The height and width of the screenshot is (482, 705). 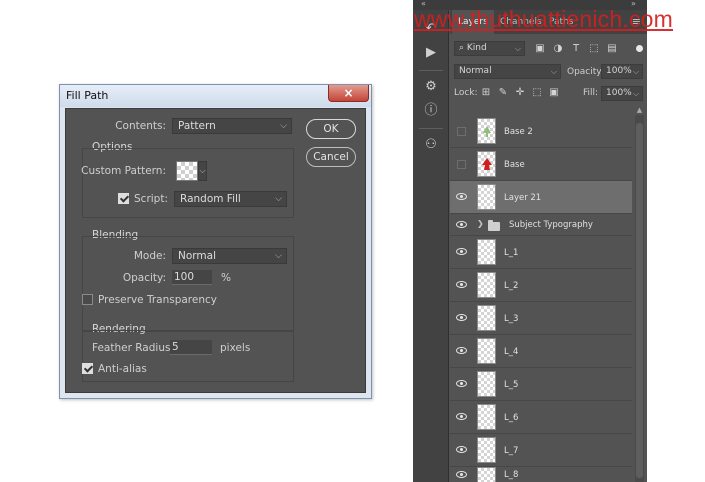 I want to click on layer-name: L_2, so click(x=511, y=286).